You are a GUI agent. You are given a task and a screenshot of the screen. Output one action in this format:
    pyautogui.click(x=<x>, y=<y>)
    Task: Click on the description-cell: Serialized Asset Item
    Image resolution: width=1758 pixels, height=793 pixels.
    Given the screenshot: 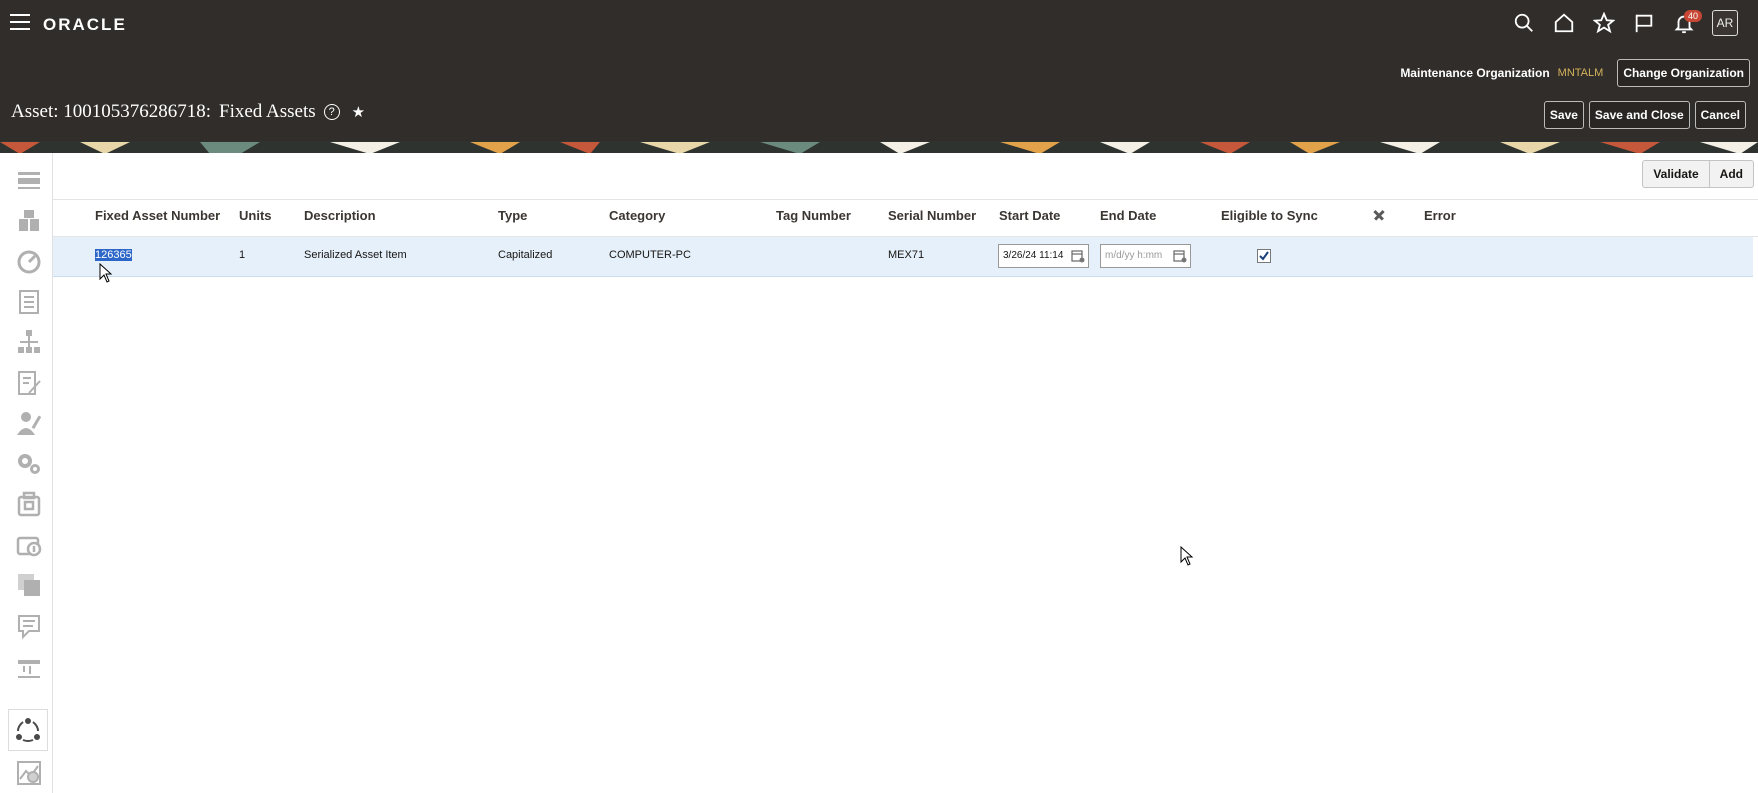 What is the action you would take?
    pyautogui.click(x=355, y=255)
    